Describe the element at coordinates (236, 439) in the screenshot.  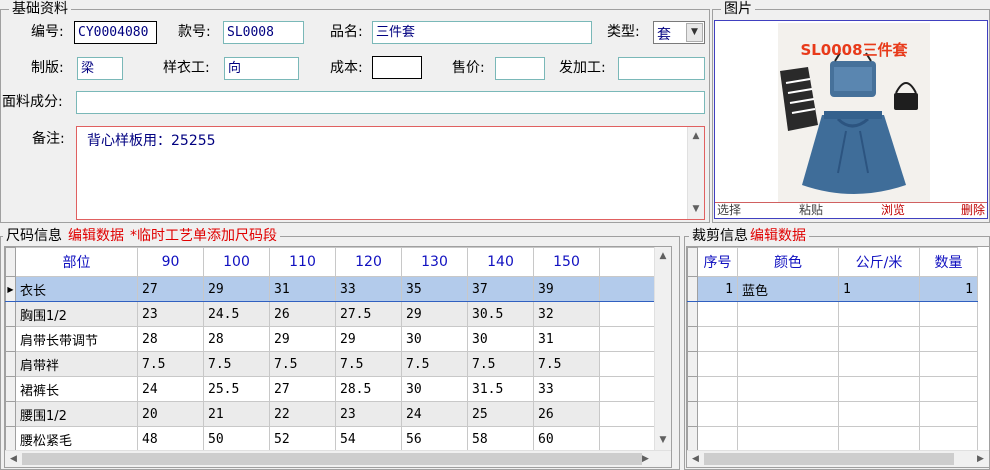
I see `table-cell: 50` at that location.